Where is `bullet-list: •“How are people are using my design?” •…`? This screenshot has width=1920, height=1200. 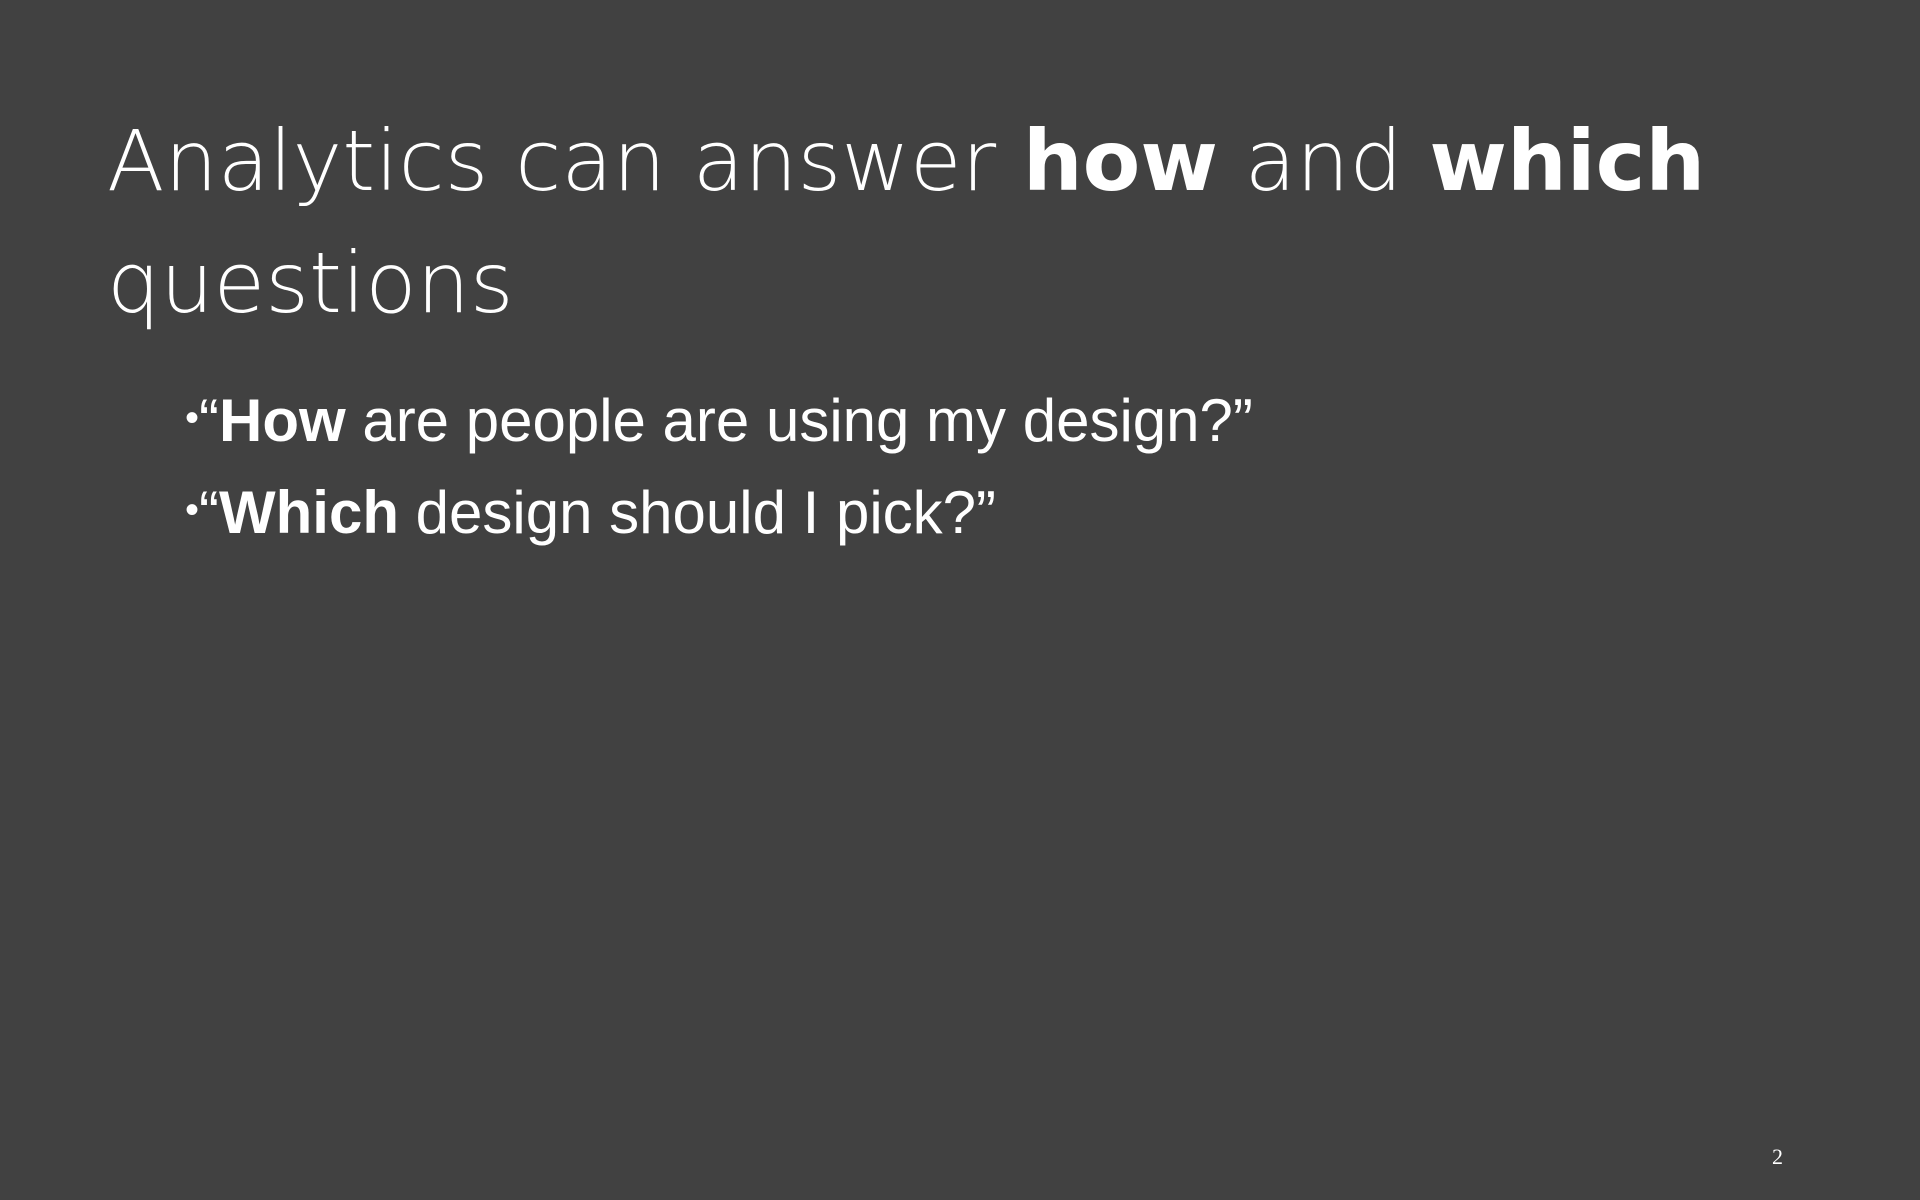
bullet-list: •“How are people are using my design?” •… is located at coordinates (719, 464).